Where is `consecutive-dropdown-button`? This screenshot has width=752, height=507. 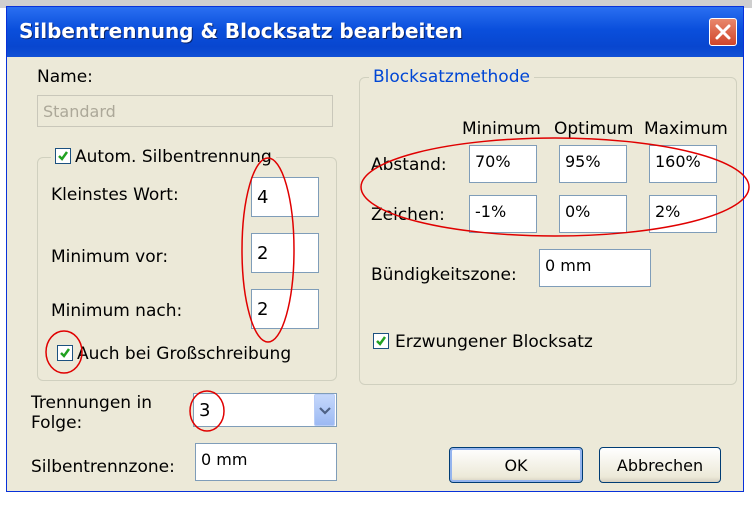 consecutive-dropdown-button is located at coordinates (324, 410).